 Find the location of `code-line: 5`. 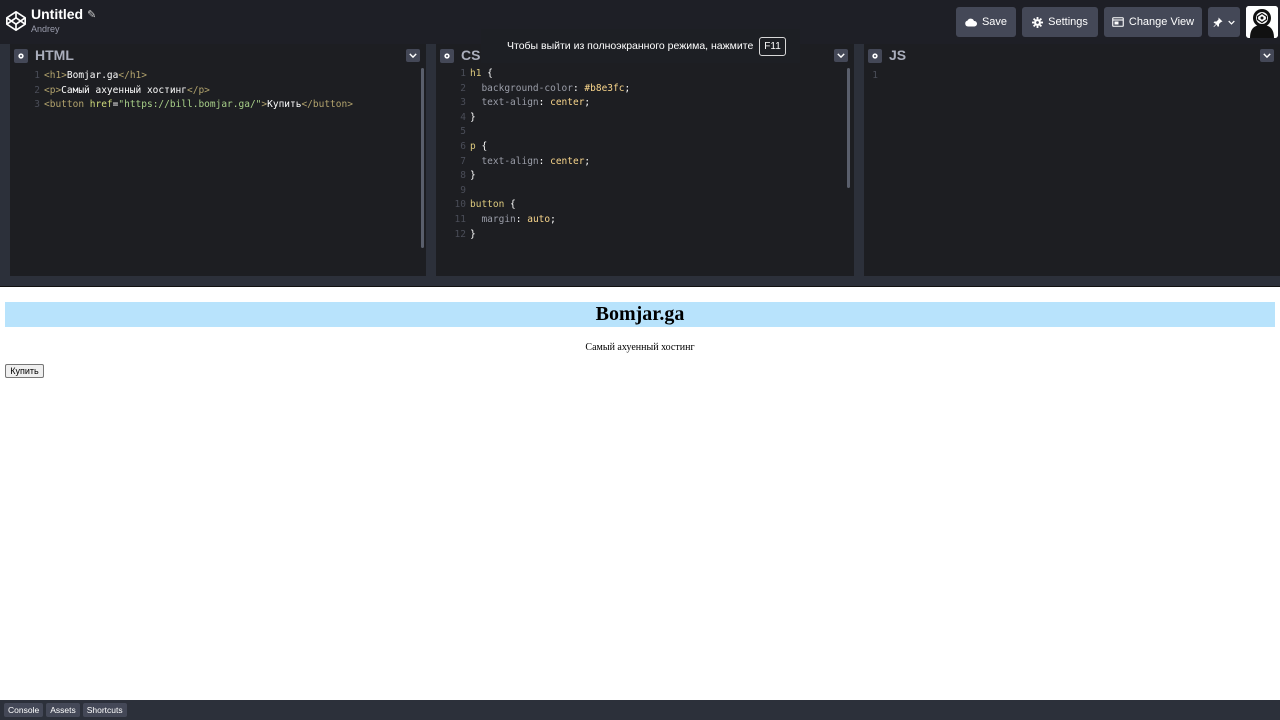

code-line: 5 is located at coordinates (645, 132).